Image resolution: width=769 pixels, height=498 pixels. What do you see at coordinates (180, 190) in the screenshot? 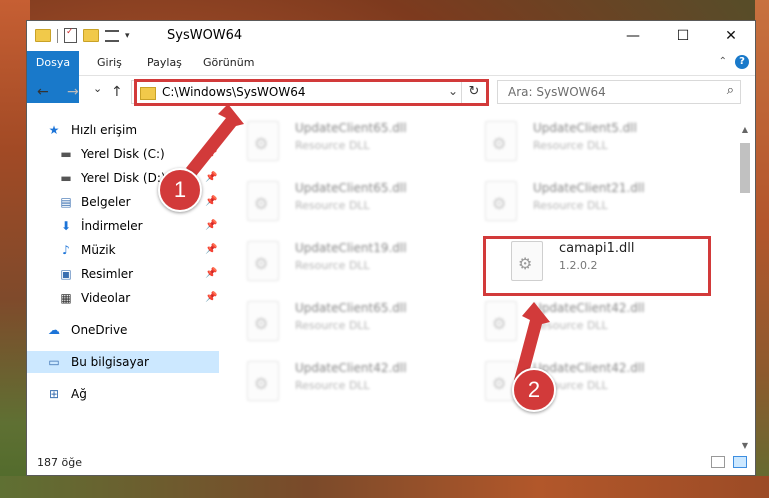
I see `step-1-badge: 1` at bounding box center [180, 190].